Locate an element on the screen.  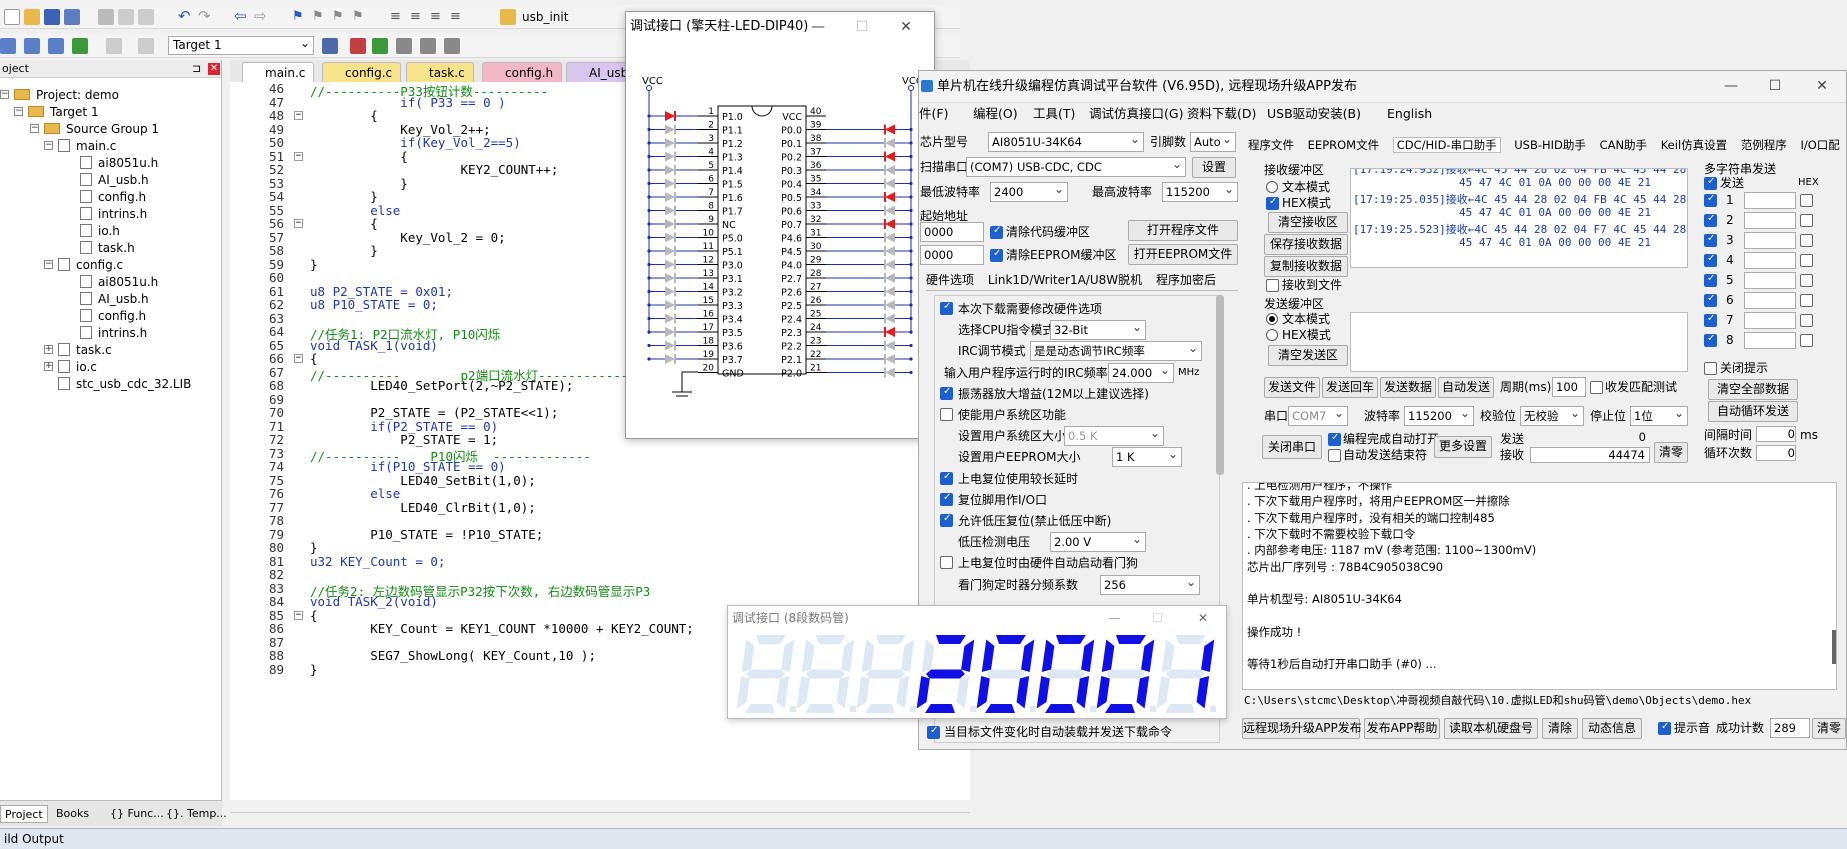
publish-help-button: 发布APP帮助 is located at coordinates (1402, 728).